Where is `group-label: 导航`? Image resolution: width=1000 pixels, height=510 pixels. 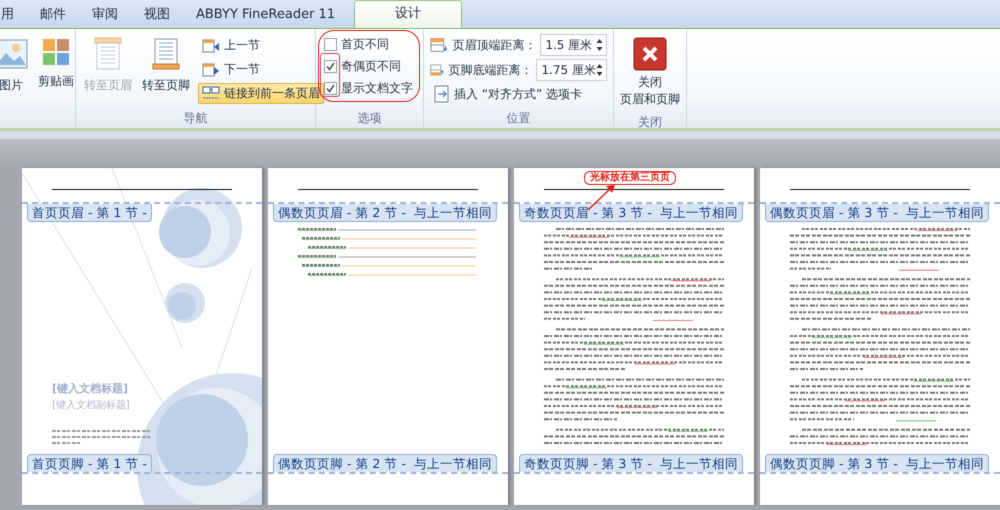
group-label: 导航 is located at coordinates (195, 118).